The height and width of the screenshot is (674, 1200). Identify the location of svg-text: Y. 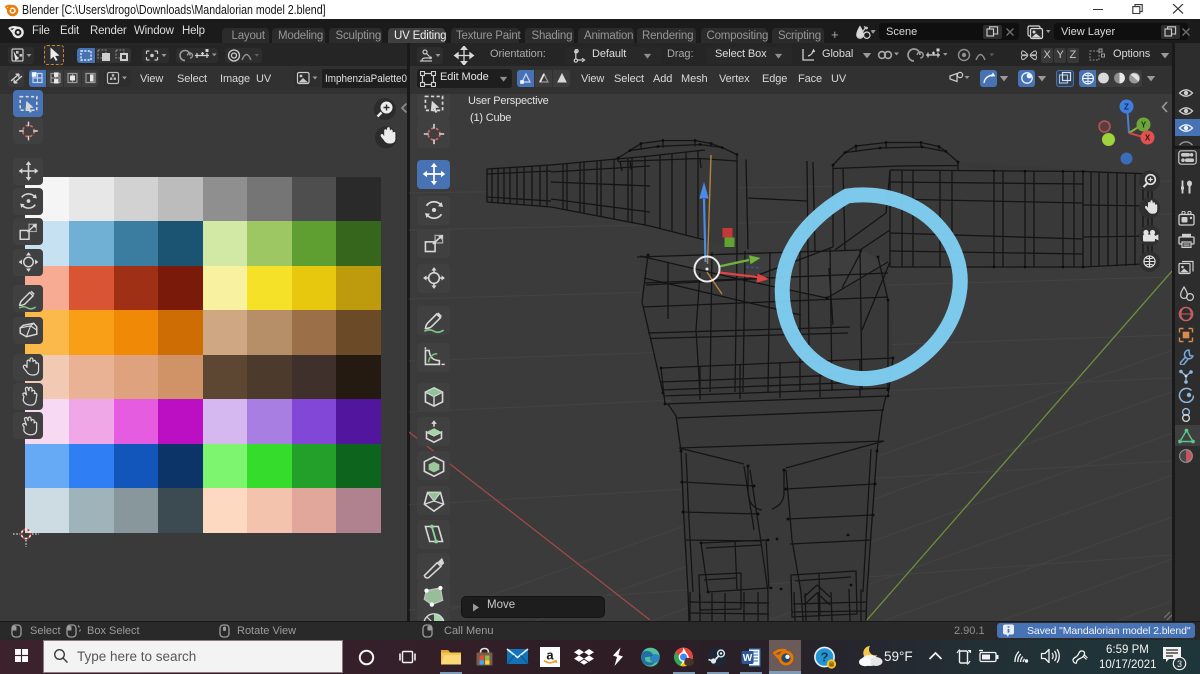
(1144, 125).